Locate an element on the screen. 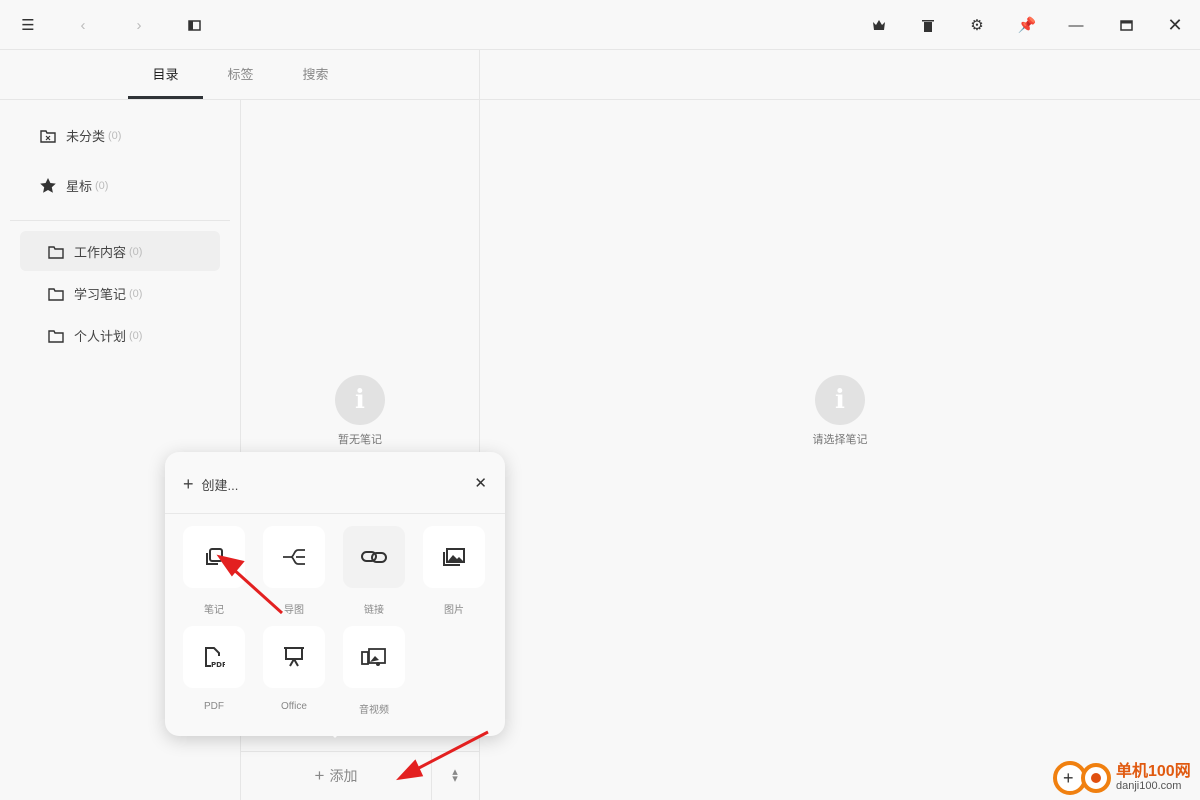 This screenshot has width=1200, height=800. annotation-arrows is located at coordinates (352, 667).